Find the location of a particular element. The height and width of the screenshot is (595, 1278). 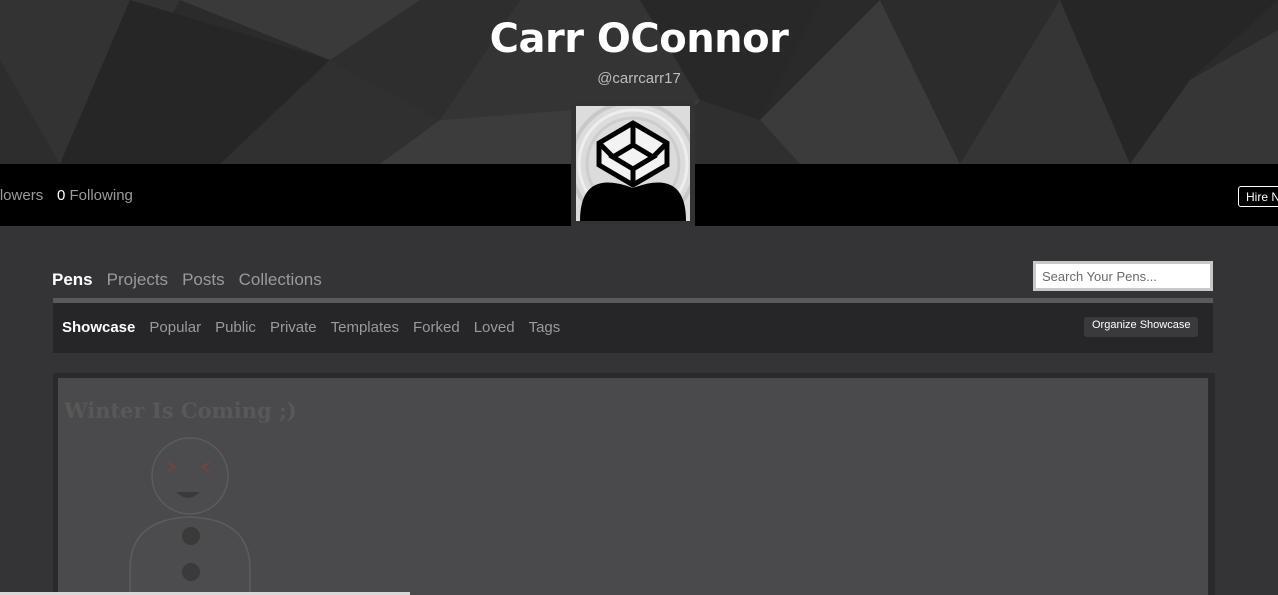

snowman-icon is located at coordinates (190, 516).